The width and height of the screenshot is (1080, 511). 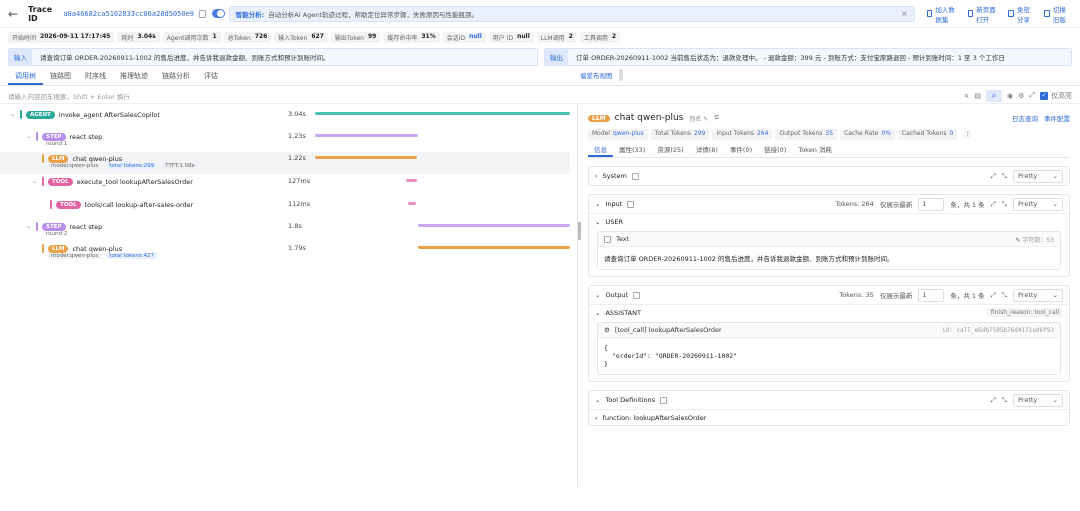 I want to click on edit-icon: ✎, so click(x=1017, y=240).